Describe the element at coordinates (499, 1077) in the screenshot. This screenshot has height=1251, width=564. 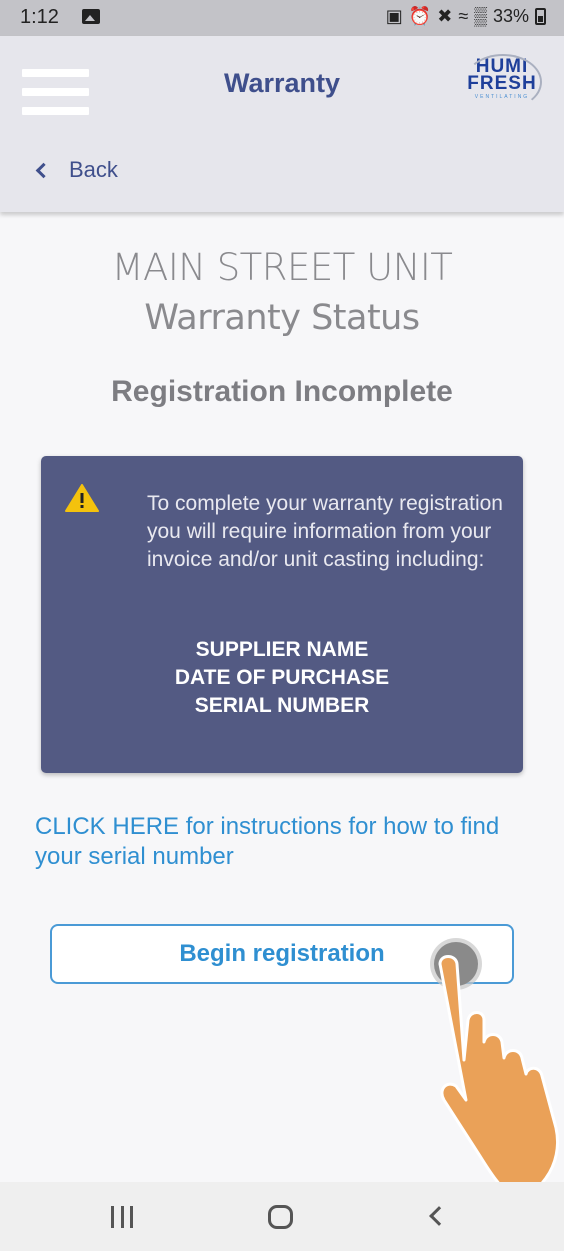
I see `pointing-hand-icon` at that location.